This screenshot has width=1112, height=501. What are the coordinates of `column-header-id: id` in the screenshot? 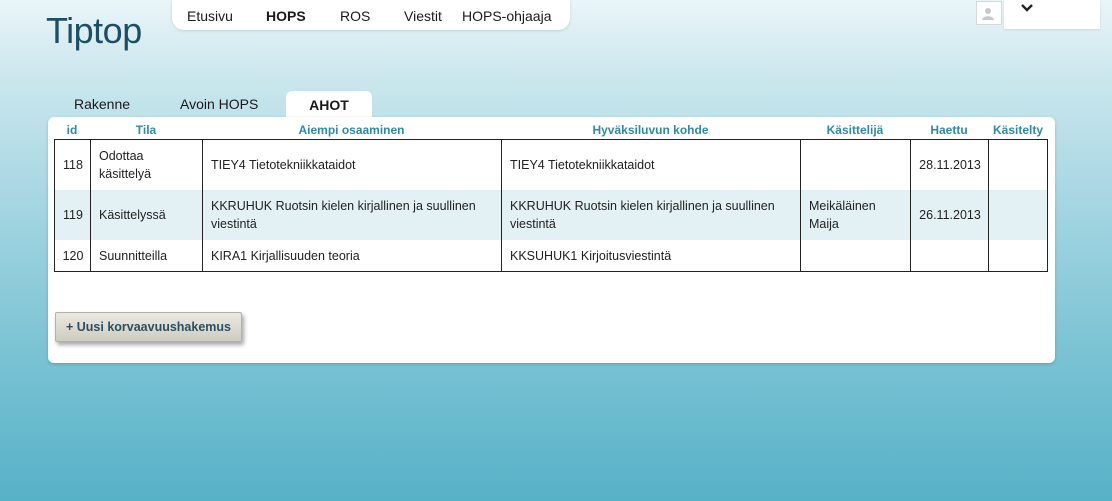 It's located at (72, 130).